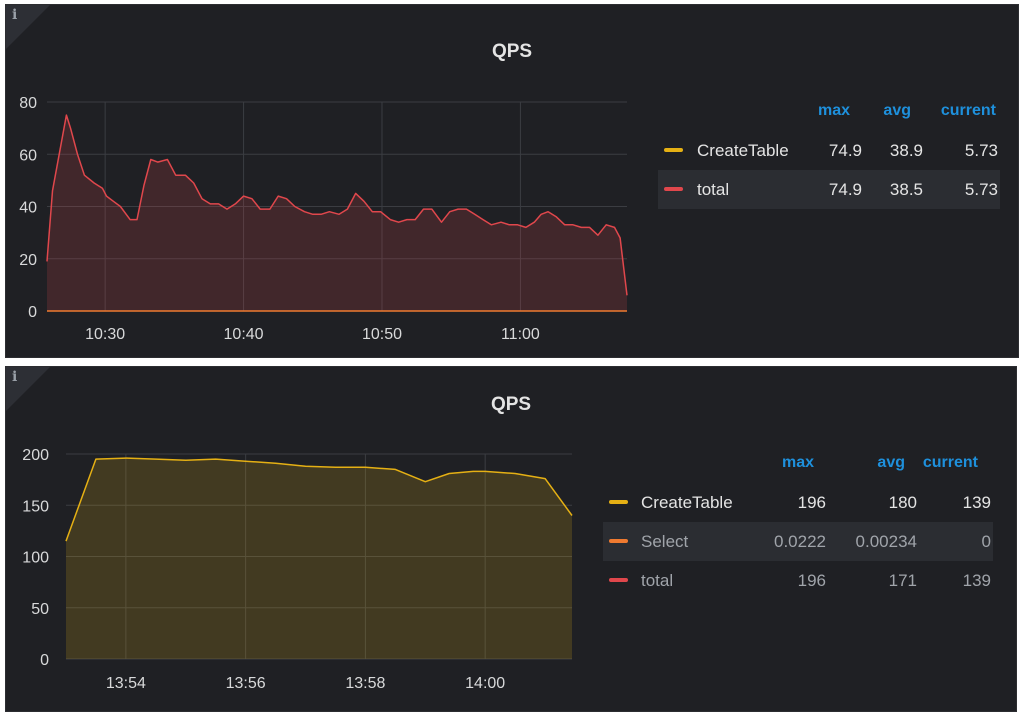 The image size is (1024, 714). I want to click on legend-row-createtable: CreateTable 196 180 139, so click(798, 502).